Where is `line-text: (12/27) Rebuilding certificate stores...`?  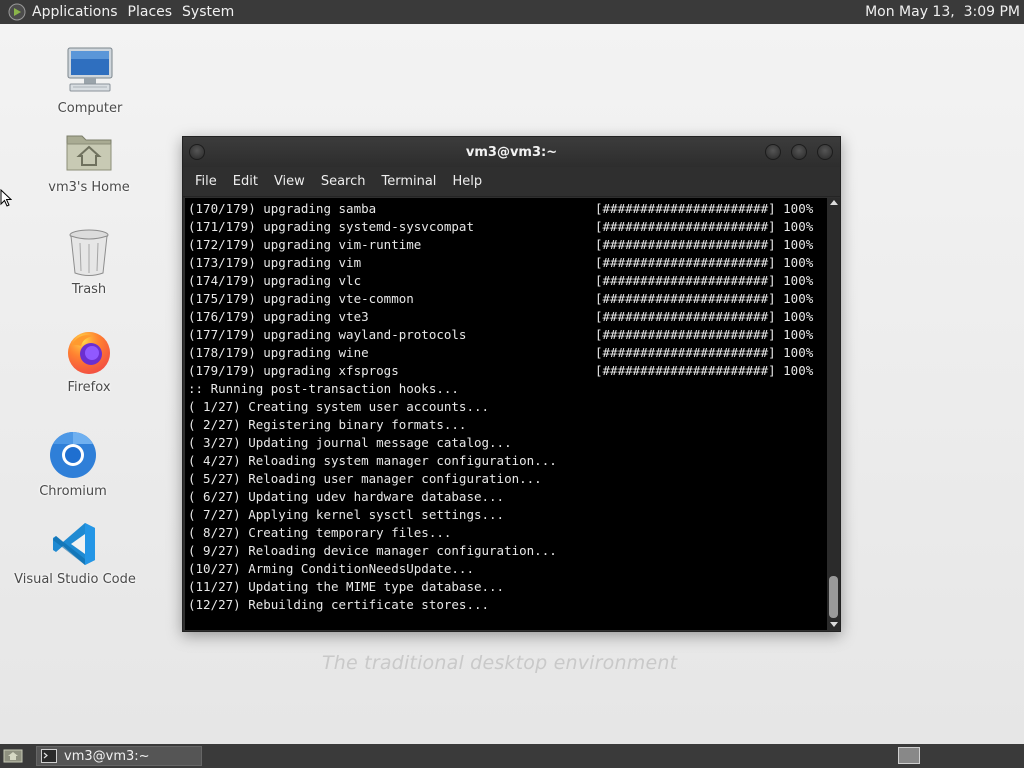
line-text: (12/27) Rebuilding certificate stores... is located at coordinates (339, 604).